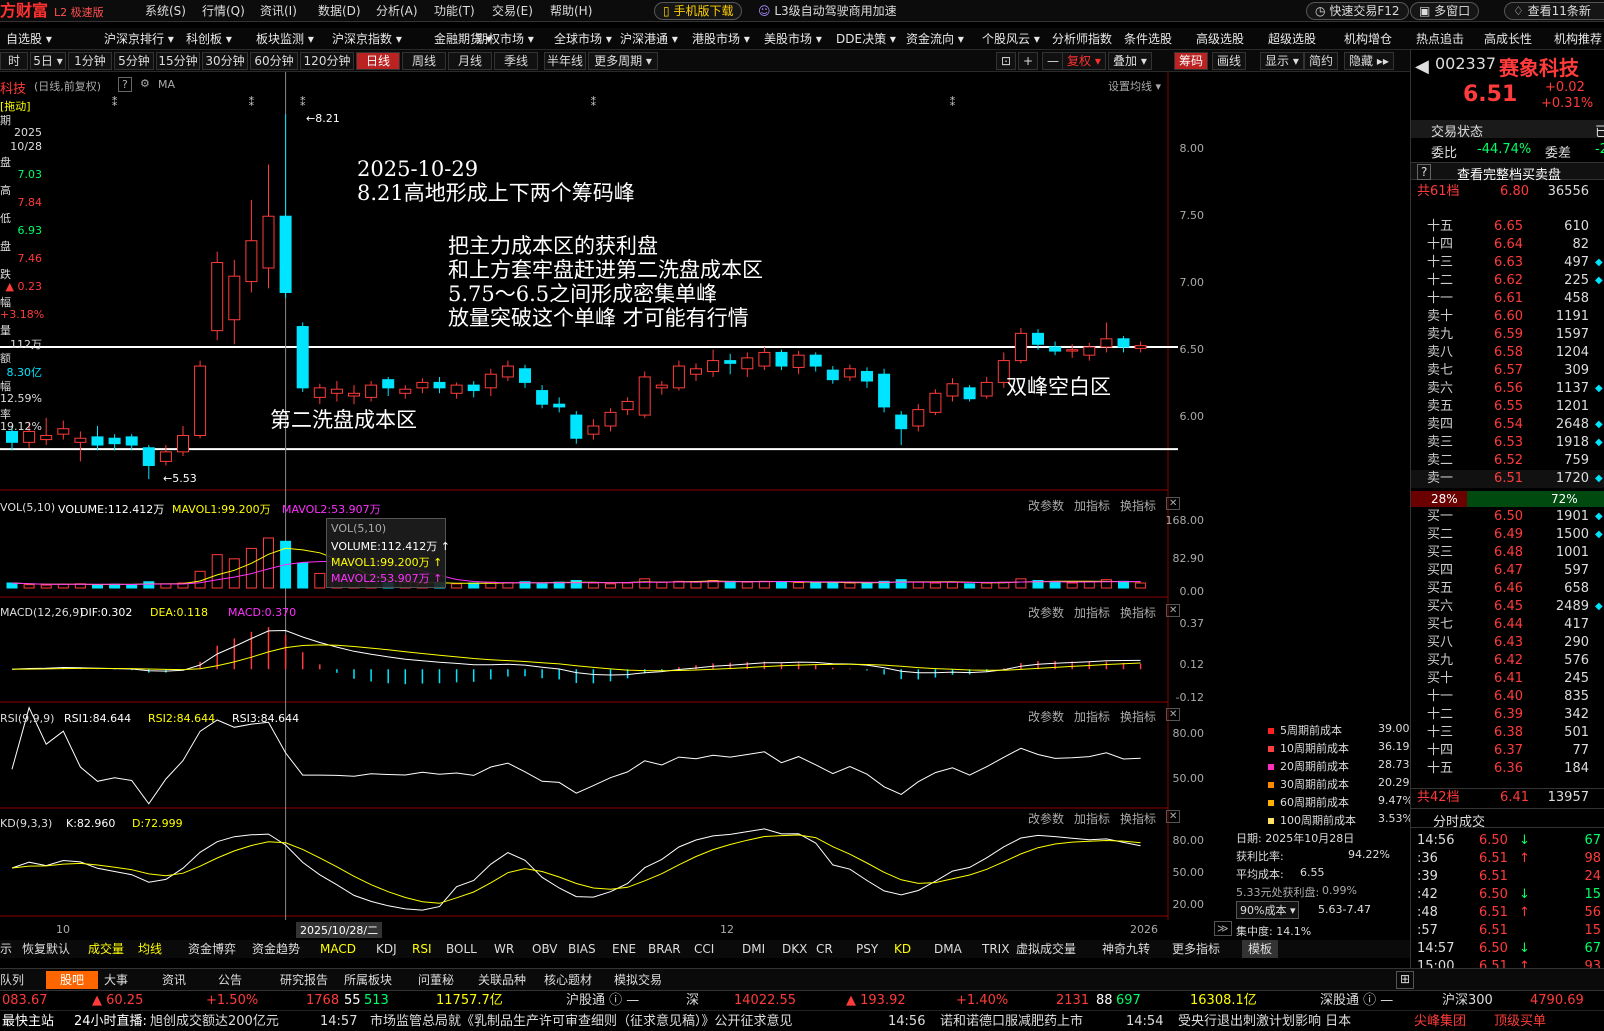 Image resolution: width=1604 pixels, height=1031 pixels. I want to click on order-row: 买十 6.41 245, so click(1507, 679).